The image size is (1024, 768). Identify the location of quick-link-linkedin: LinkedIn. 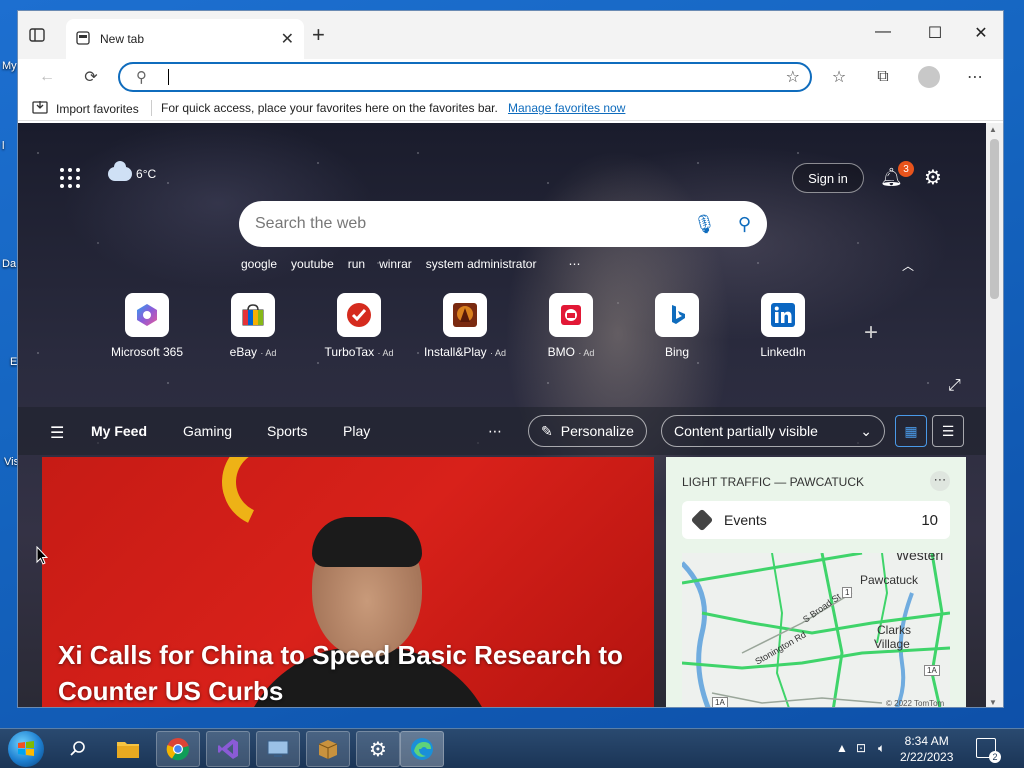
(783, 326).